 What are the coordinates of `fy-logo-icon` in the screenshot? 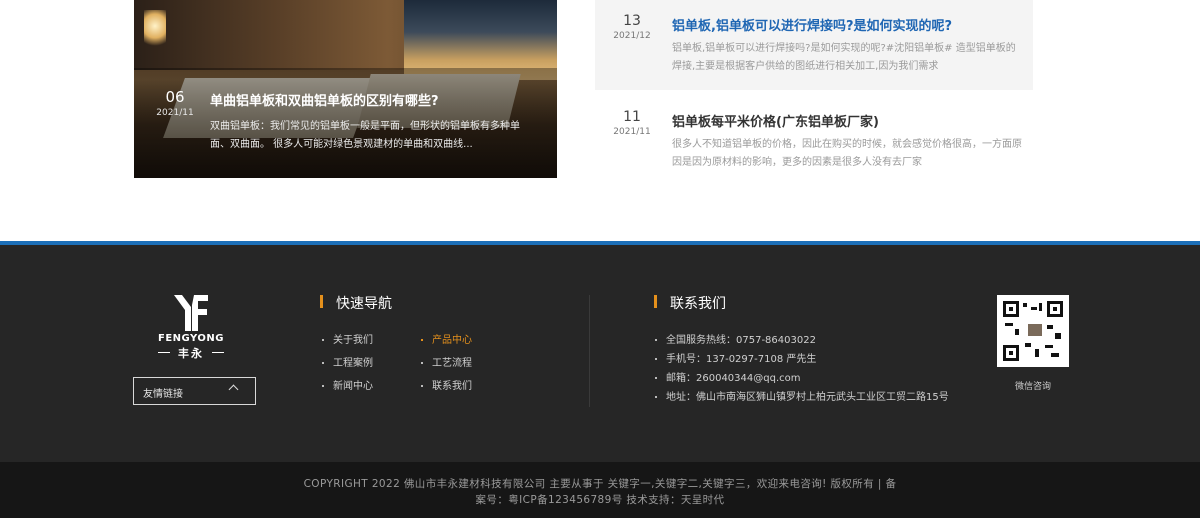 It's located at (191, 313).